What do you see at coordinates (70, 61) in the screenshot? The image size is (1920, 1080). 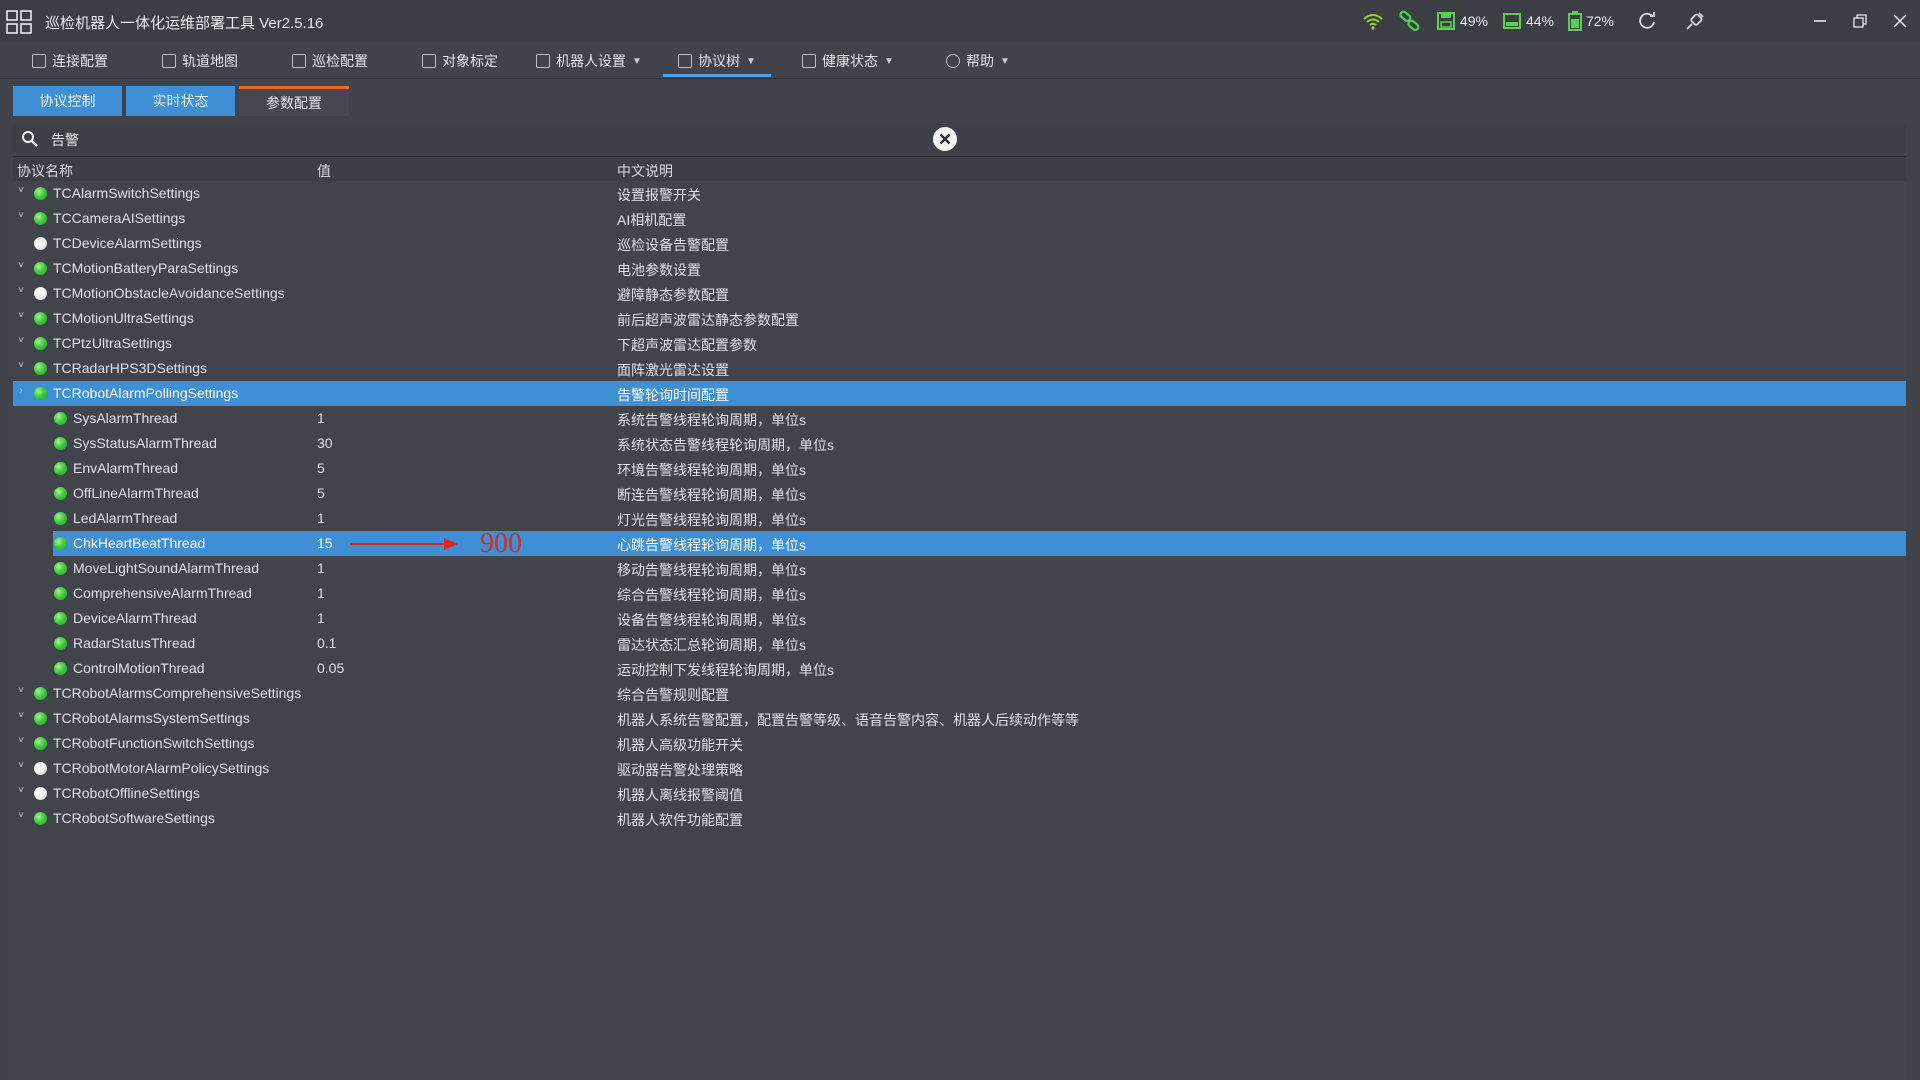 I see `menu-connection-config: 连接配置` at bounding box center [70, 61].